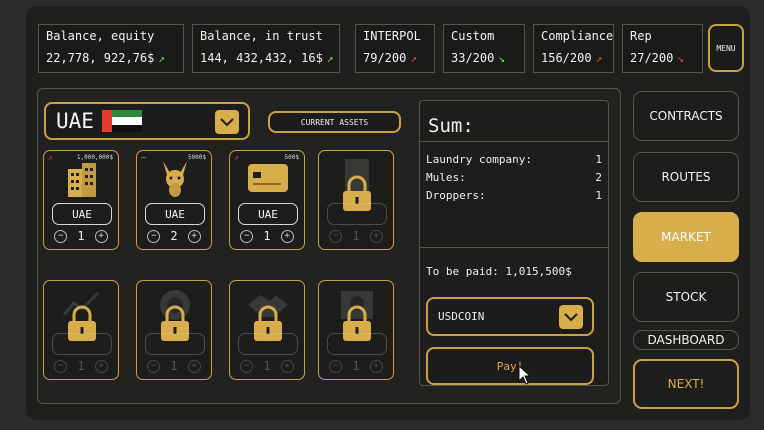 This screenshot has width=764, height=430. I want to click on card-amount: 1,000,000$, so click(94, 157).